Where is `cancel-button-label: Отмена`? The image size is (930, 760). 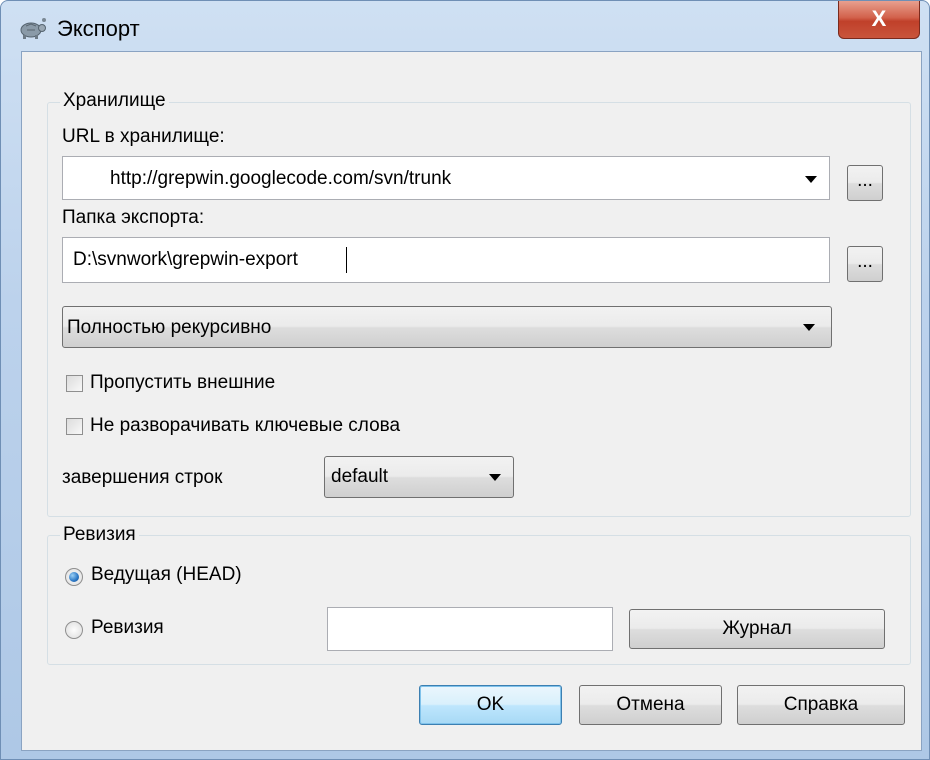
cancel-button-label: Отмена is located at coordinates (650, 704).